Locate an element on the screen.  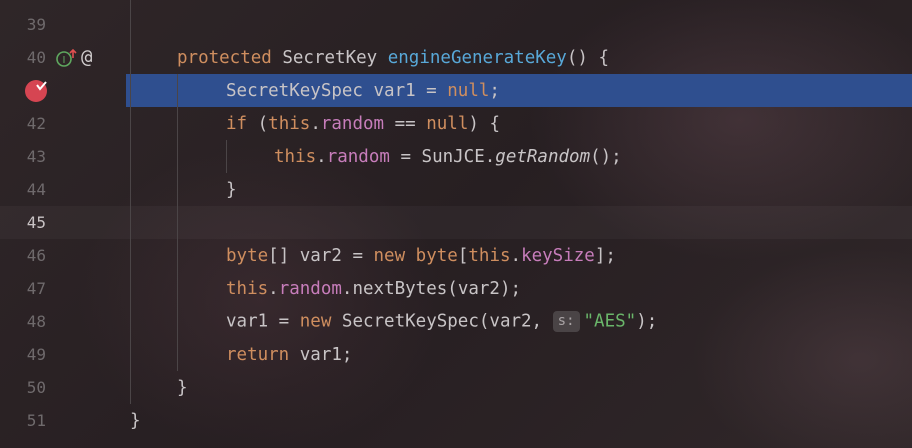
line-number: 40 is located at coordinates (36, 57).